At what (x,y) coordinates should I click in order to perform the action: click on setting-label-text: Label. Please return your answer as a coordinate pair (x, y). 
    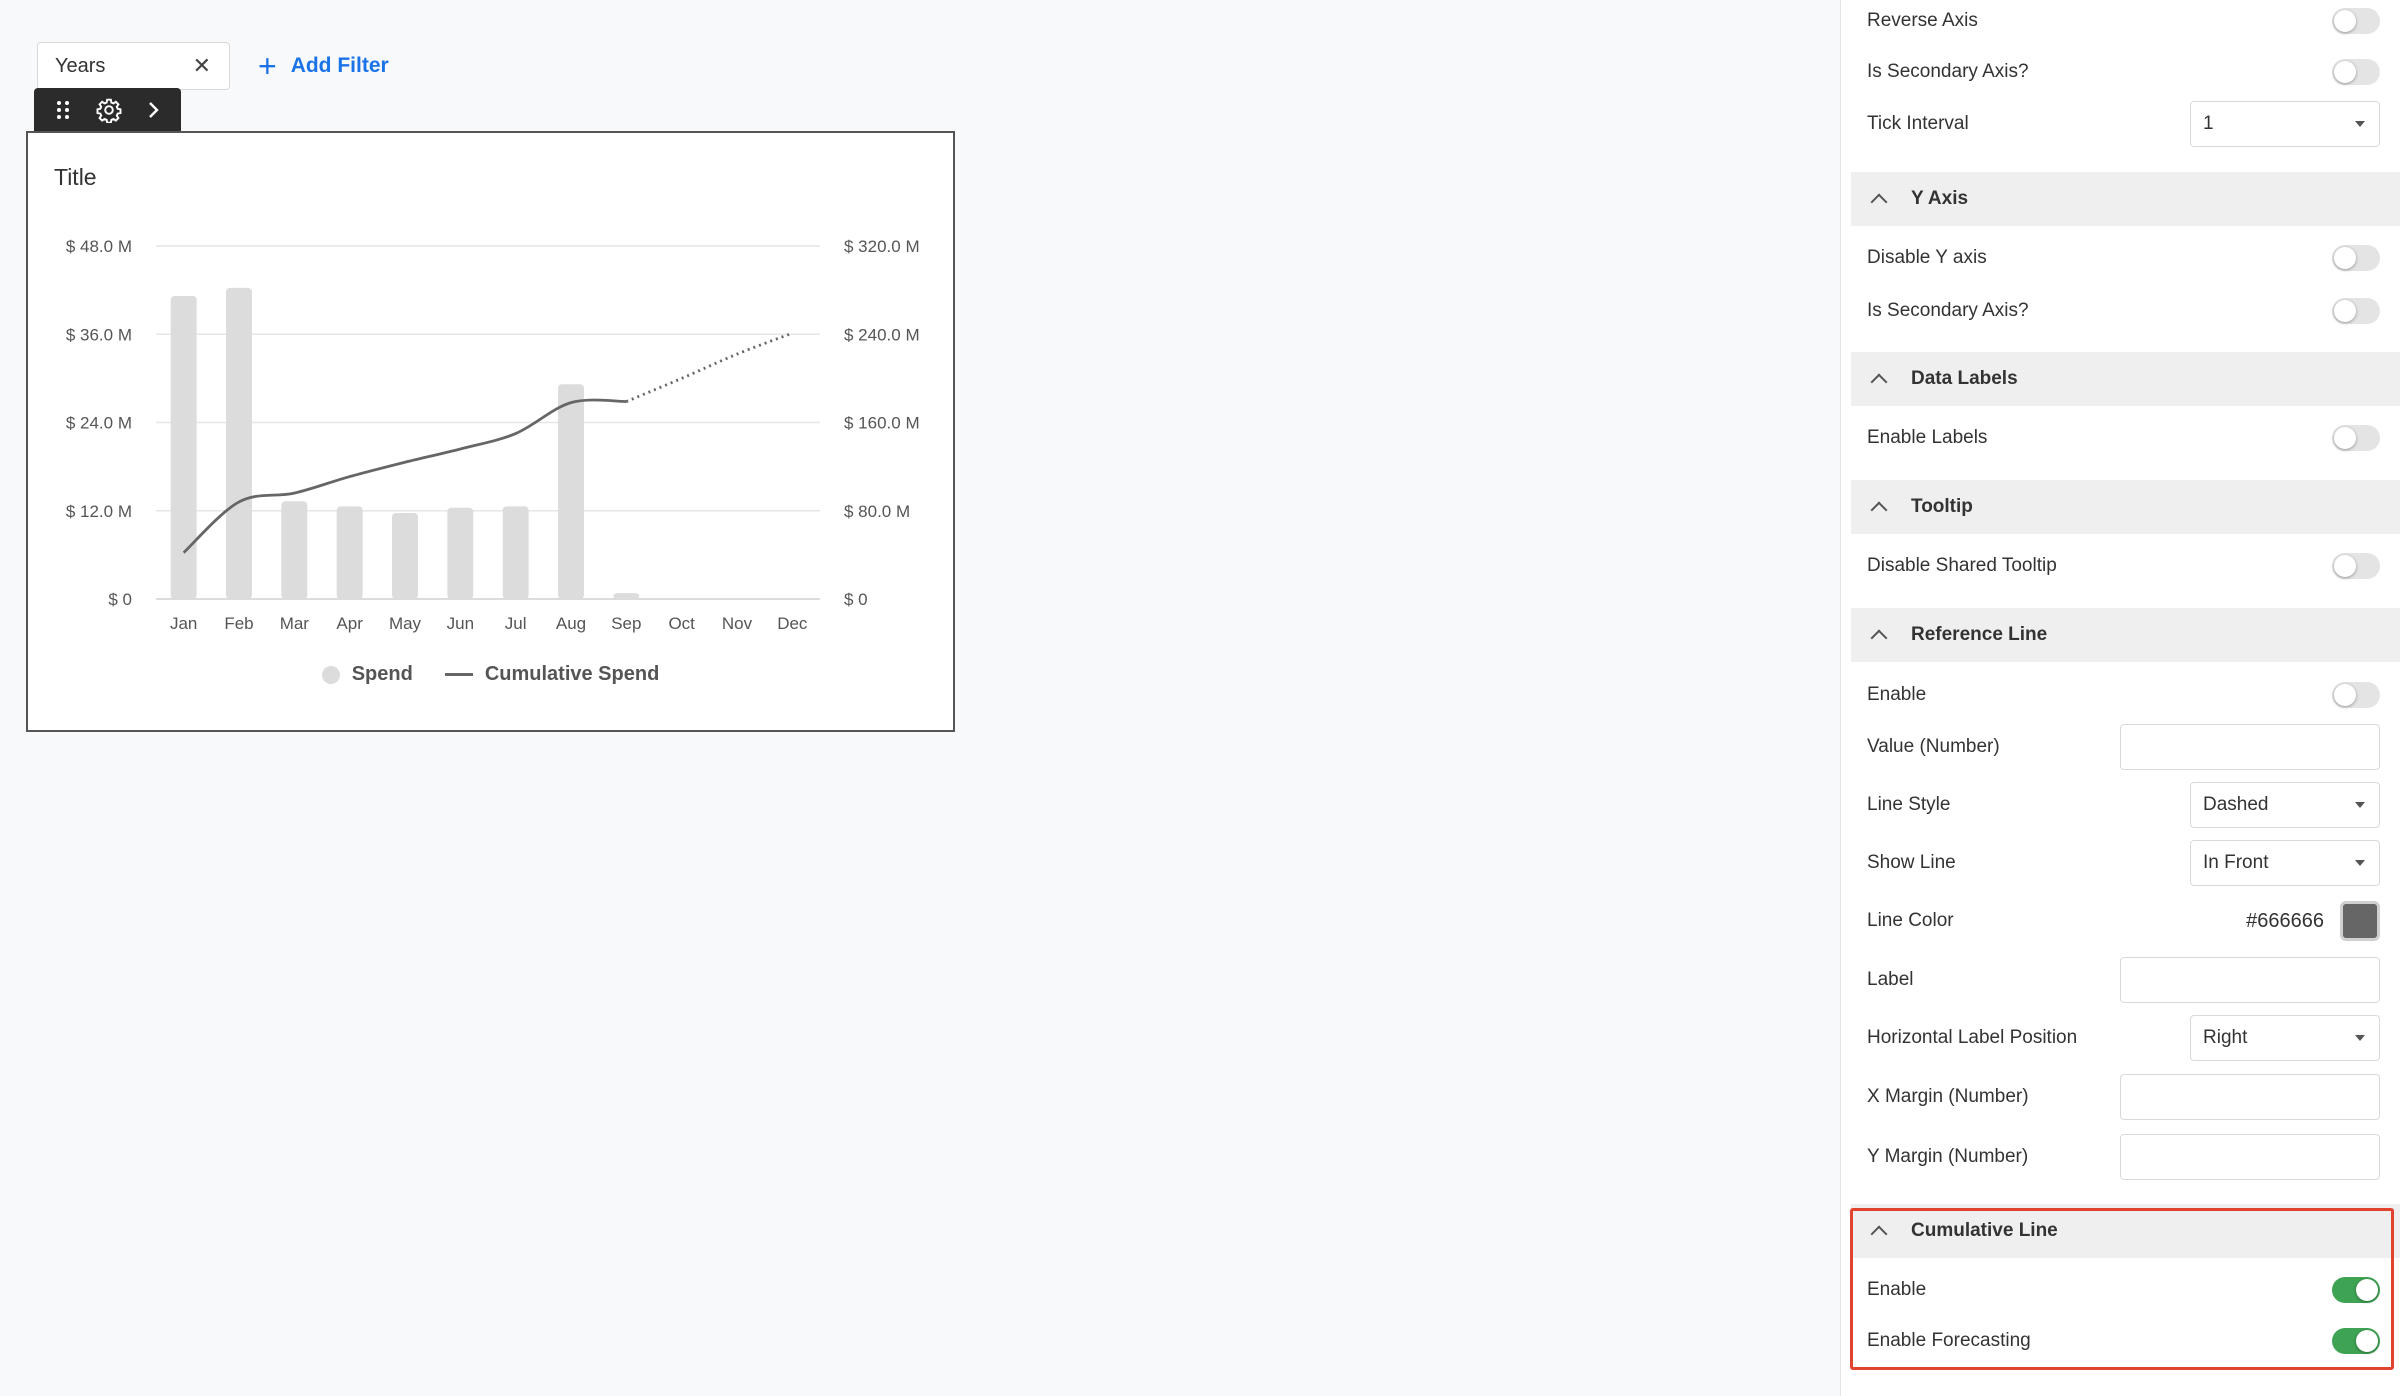
    Looking at the image, I should click on (2123, 980).